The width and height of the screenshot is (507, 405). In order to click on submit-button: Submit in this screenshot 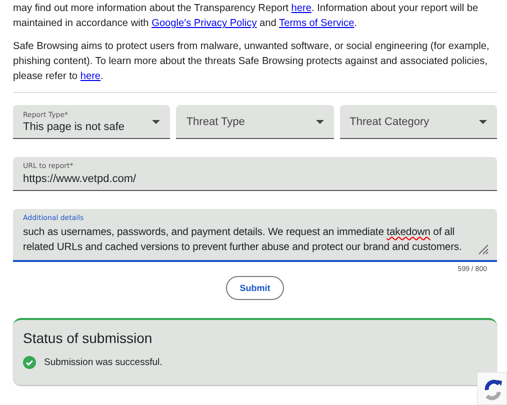, I will do `click(255, 288)`.